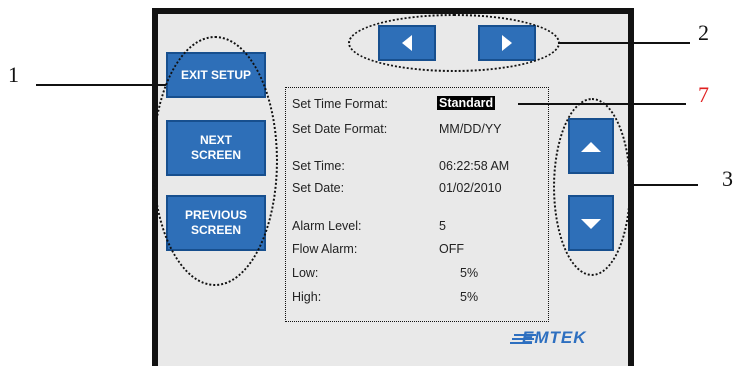  I want to click on setting-value-date-format: MM/DD/YY, so click(470, 129).